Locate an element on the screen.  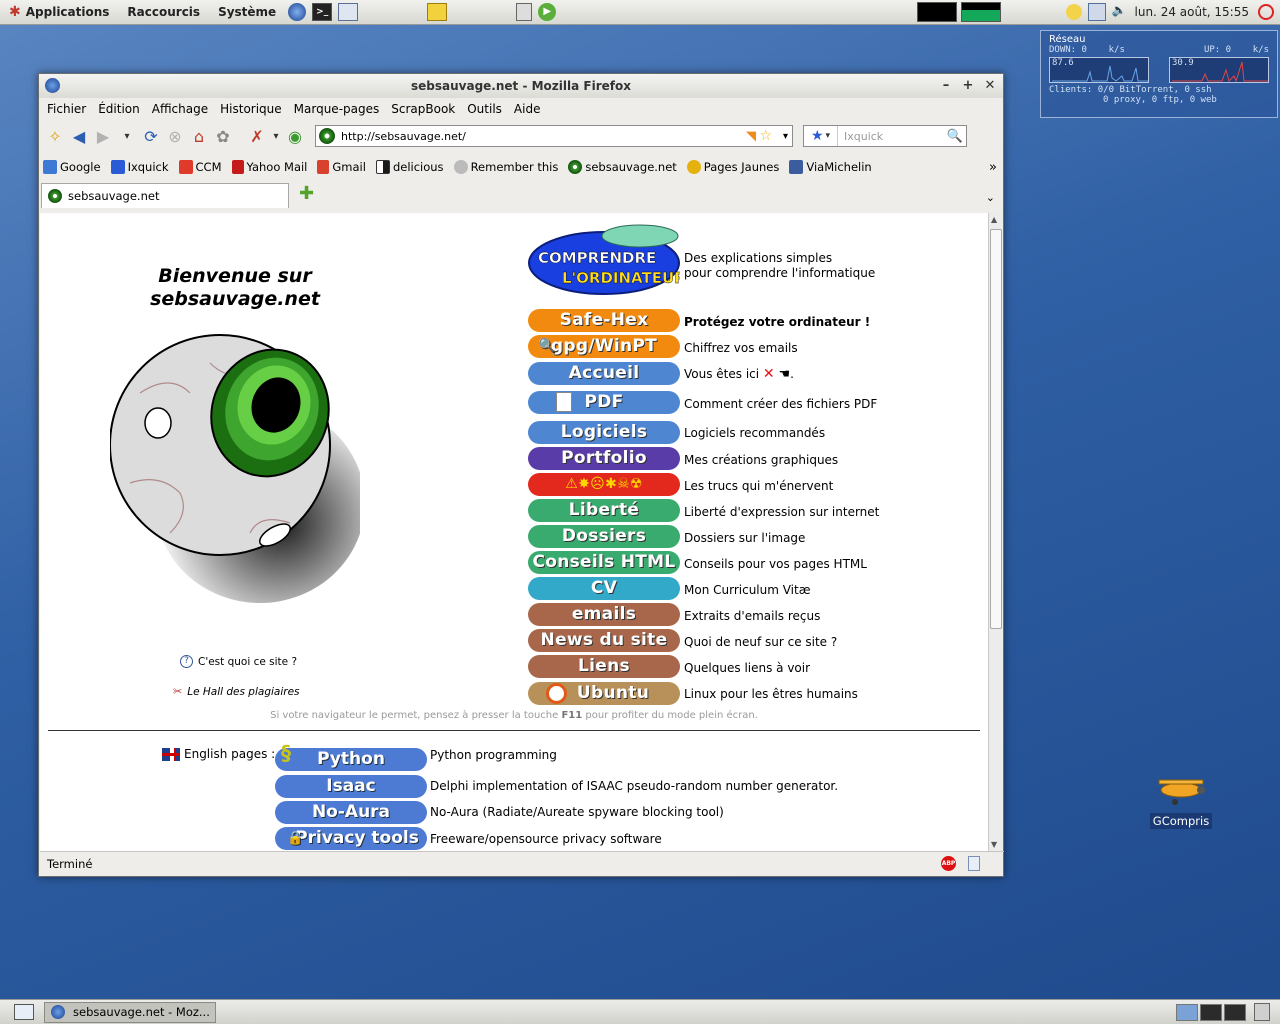
bookmark-yahoo-mail: Yahoo Mail is located at coordinates (269, 167).